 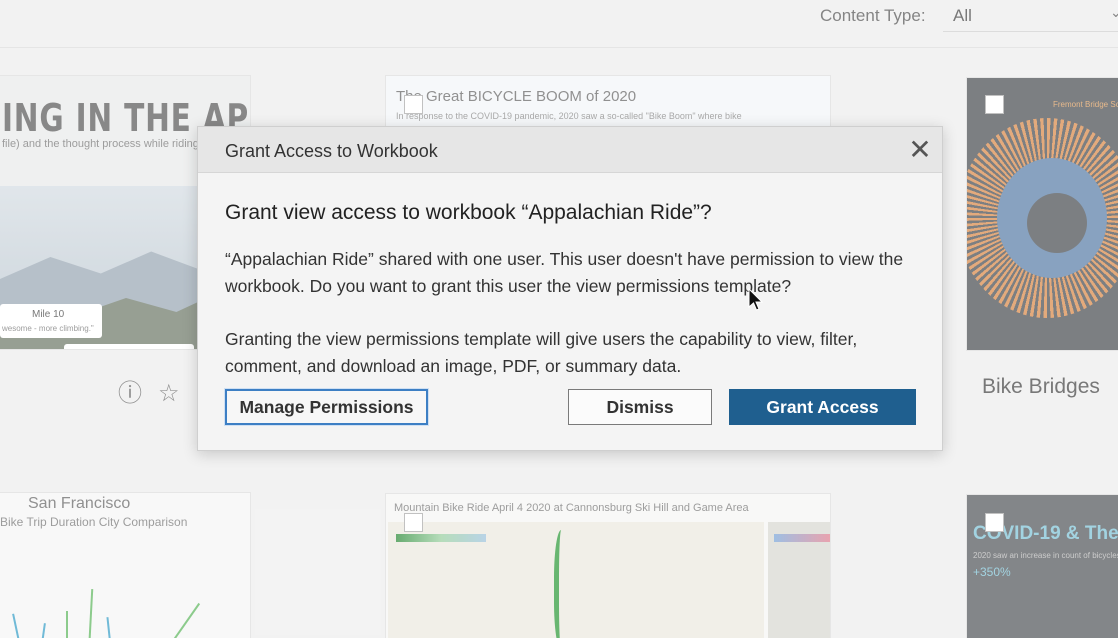 What do you see at coordinates (756, 299) in the screenshot?
I see `mouse-pointer-icon` at bounding box center [756, 299].